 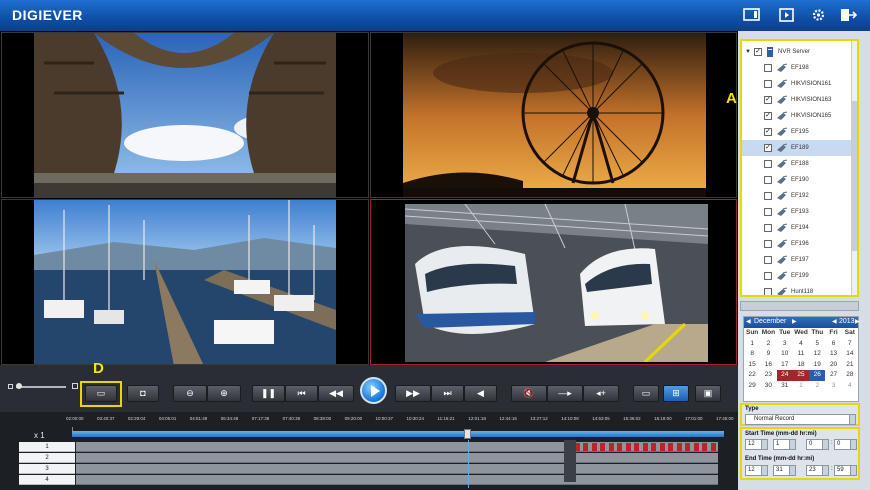 I want to click on step-back-icon: ⏮, so click(x=301, y=393).